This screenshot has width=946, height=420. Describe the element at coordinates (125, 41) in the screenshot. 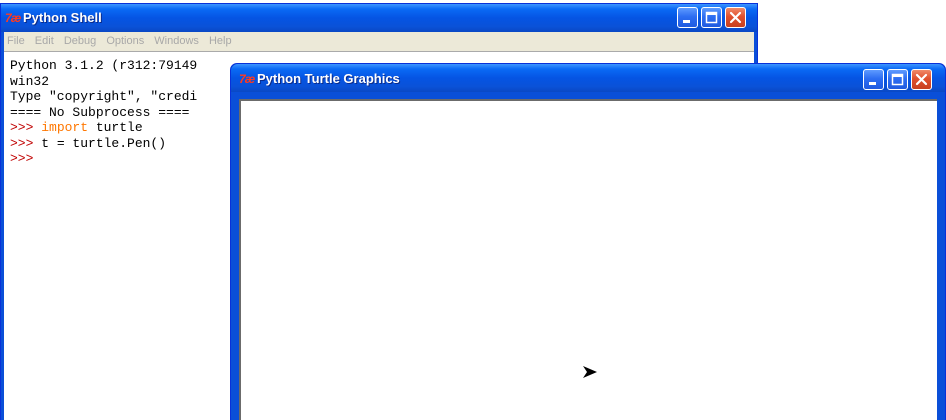

I see `menu-options: Options` at that location.